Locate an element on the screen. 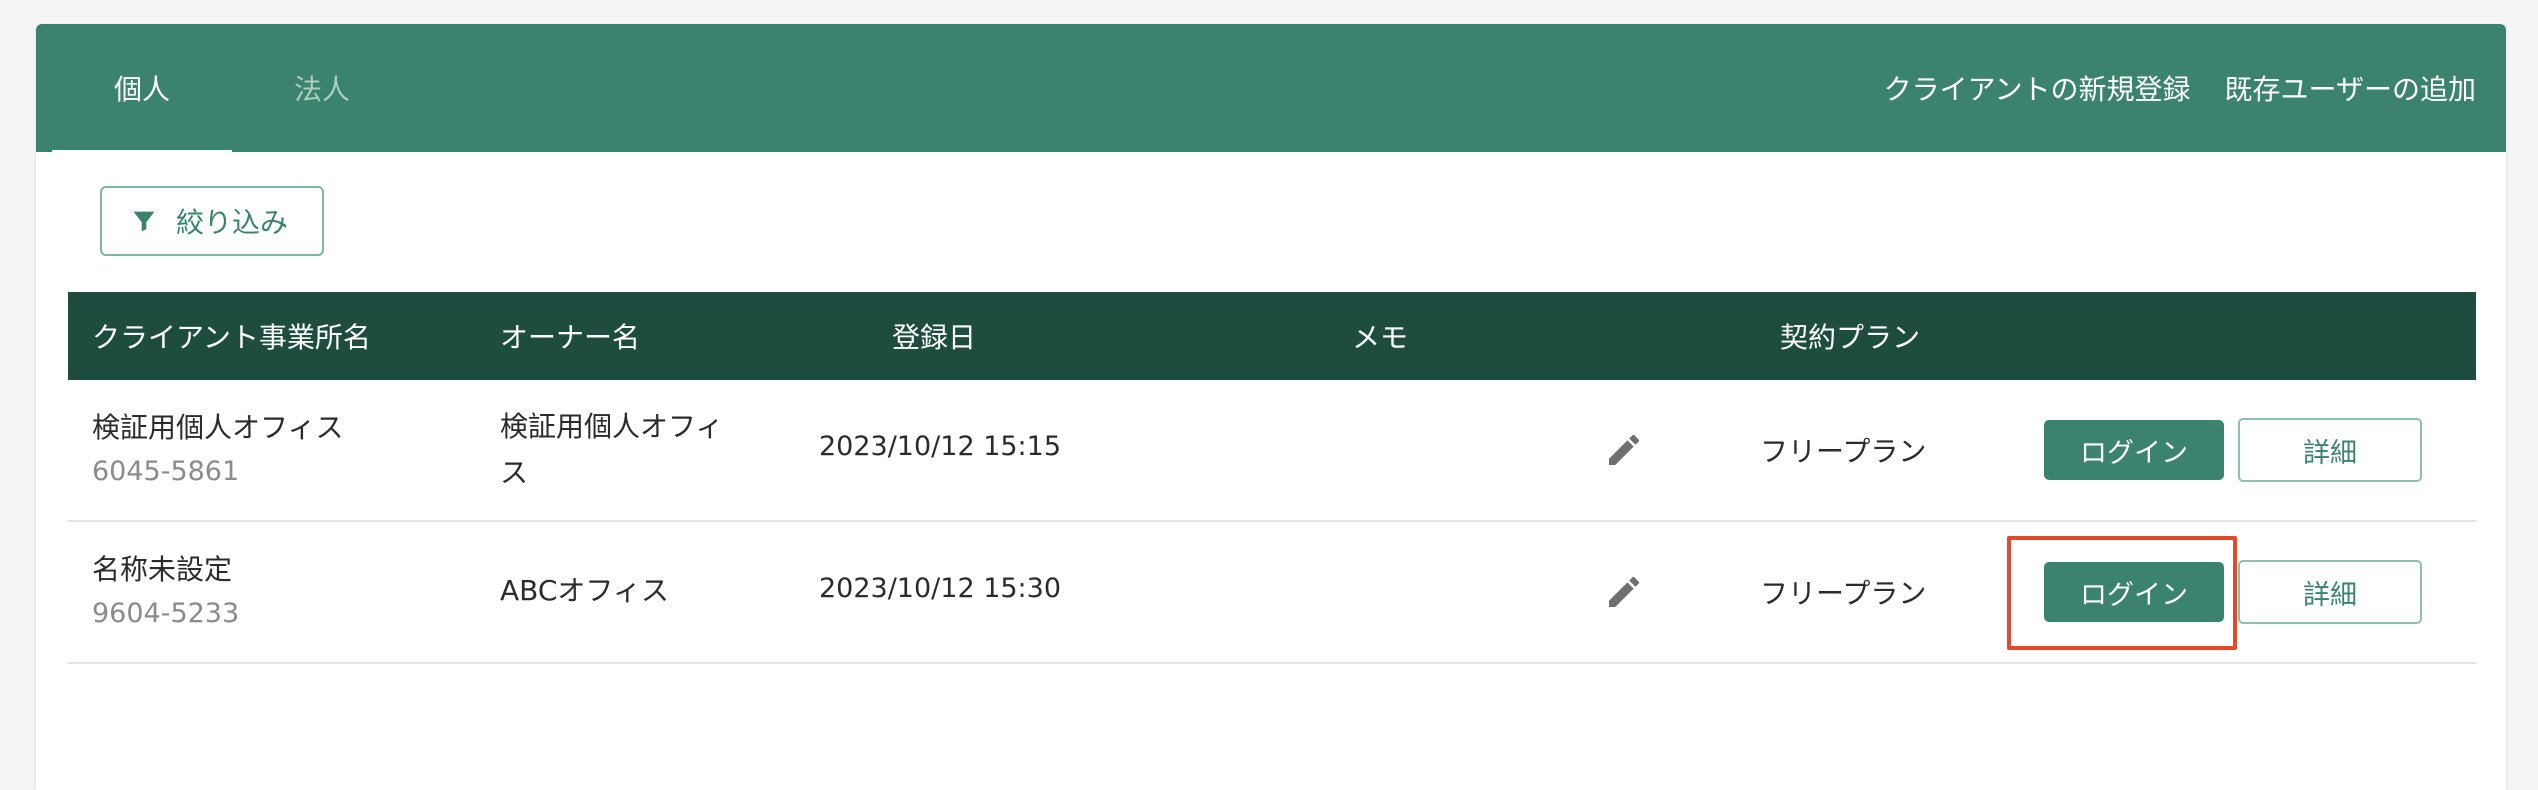  table-header: クライアント事業所名 オーナー名 登録日 メモ 契約プラン is located at coordinates (1272, 336).